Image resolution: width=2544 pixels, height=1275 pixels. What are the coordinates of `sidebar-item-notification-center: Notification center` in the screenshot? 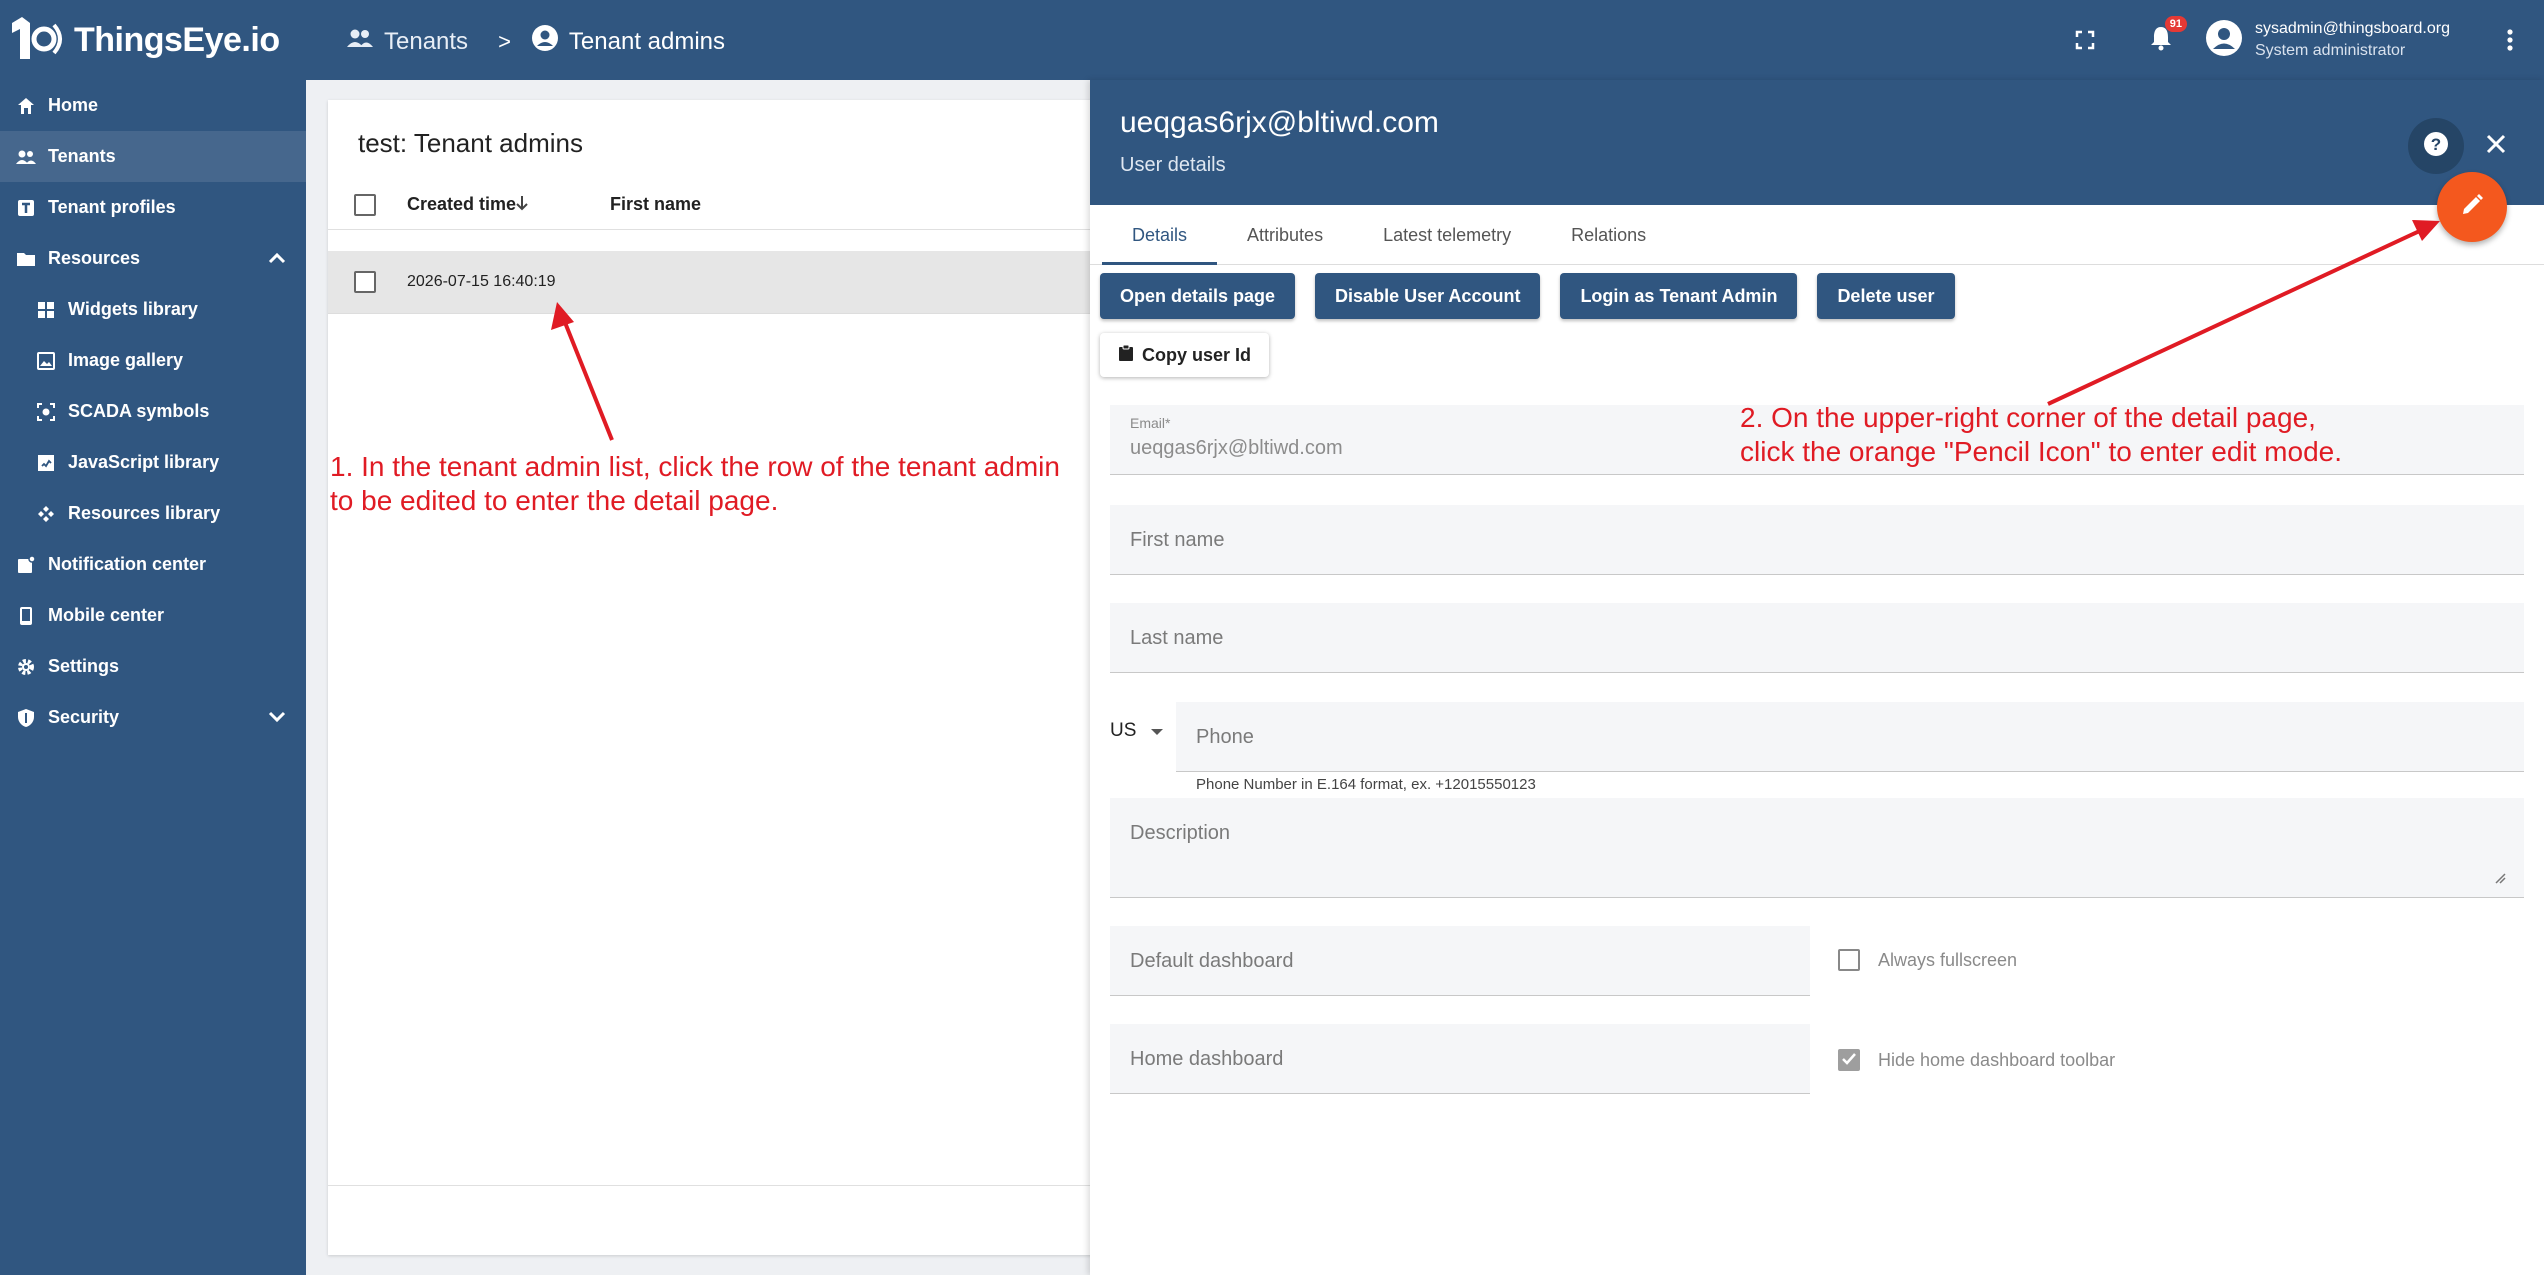 It's located at (153, 564).